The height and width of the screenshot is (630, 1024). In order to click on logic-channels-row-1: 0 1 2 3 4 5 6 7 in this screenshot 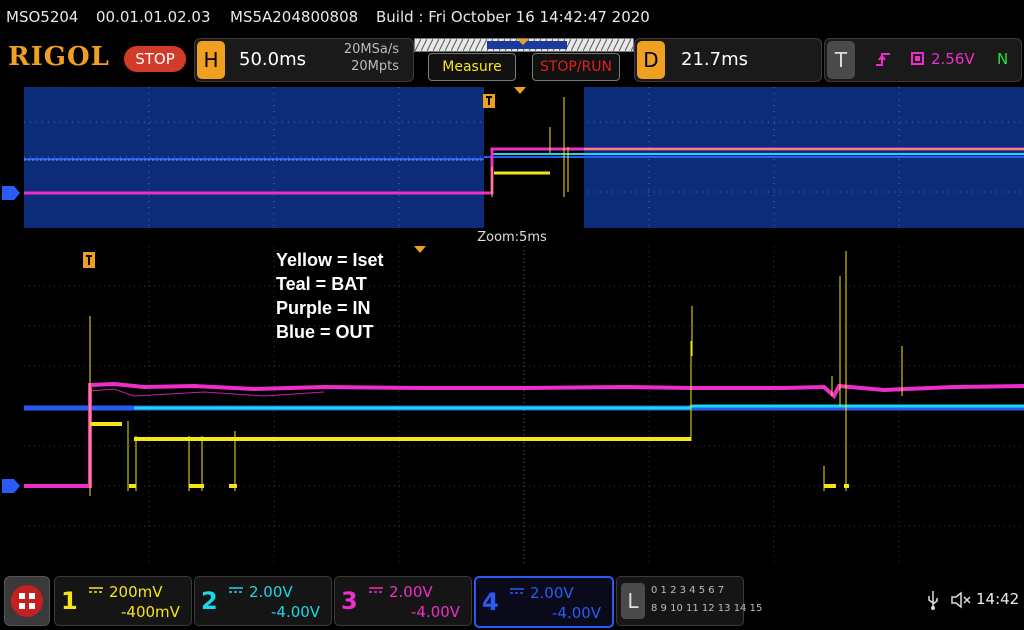, I will do `click(688, 590)`.